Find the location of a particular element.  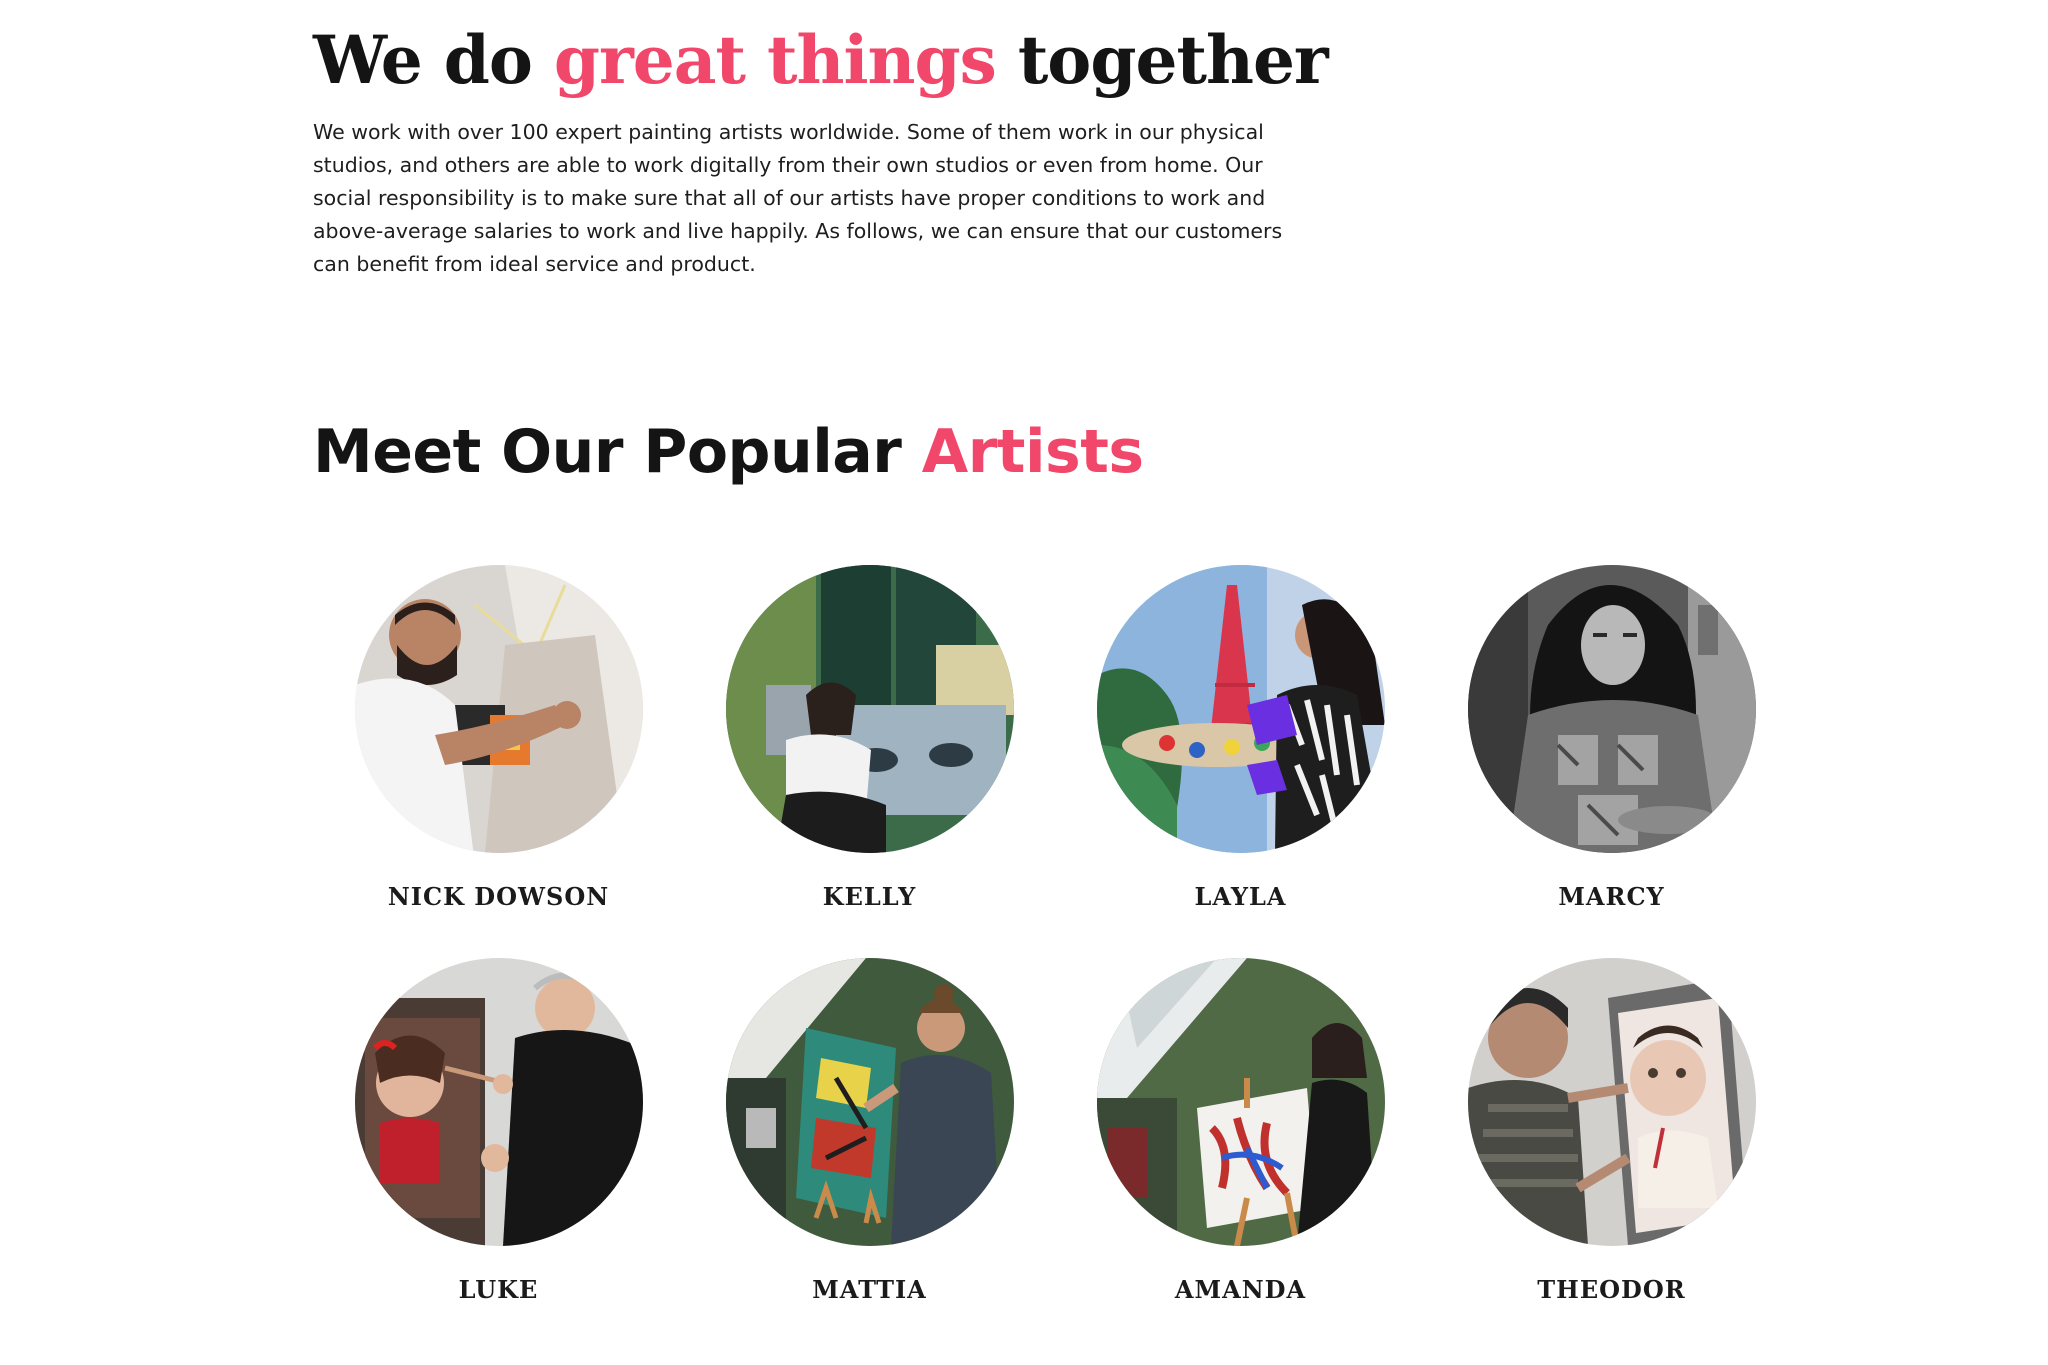

intro-title-end: together is located at coordinates (1162, 60).